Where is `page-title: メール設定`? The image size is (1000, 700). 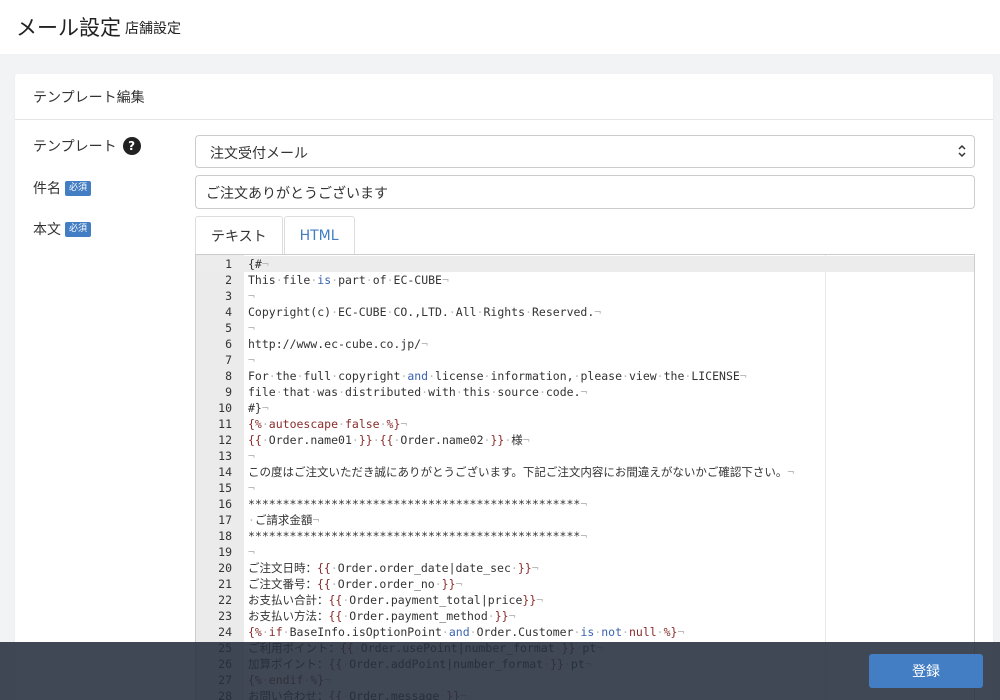 page-title: メール設定 is located at coordinates (68, 28).